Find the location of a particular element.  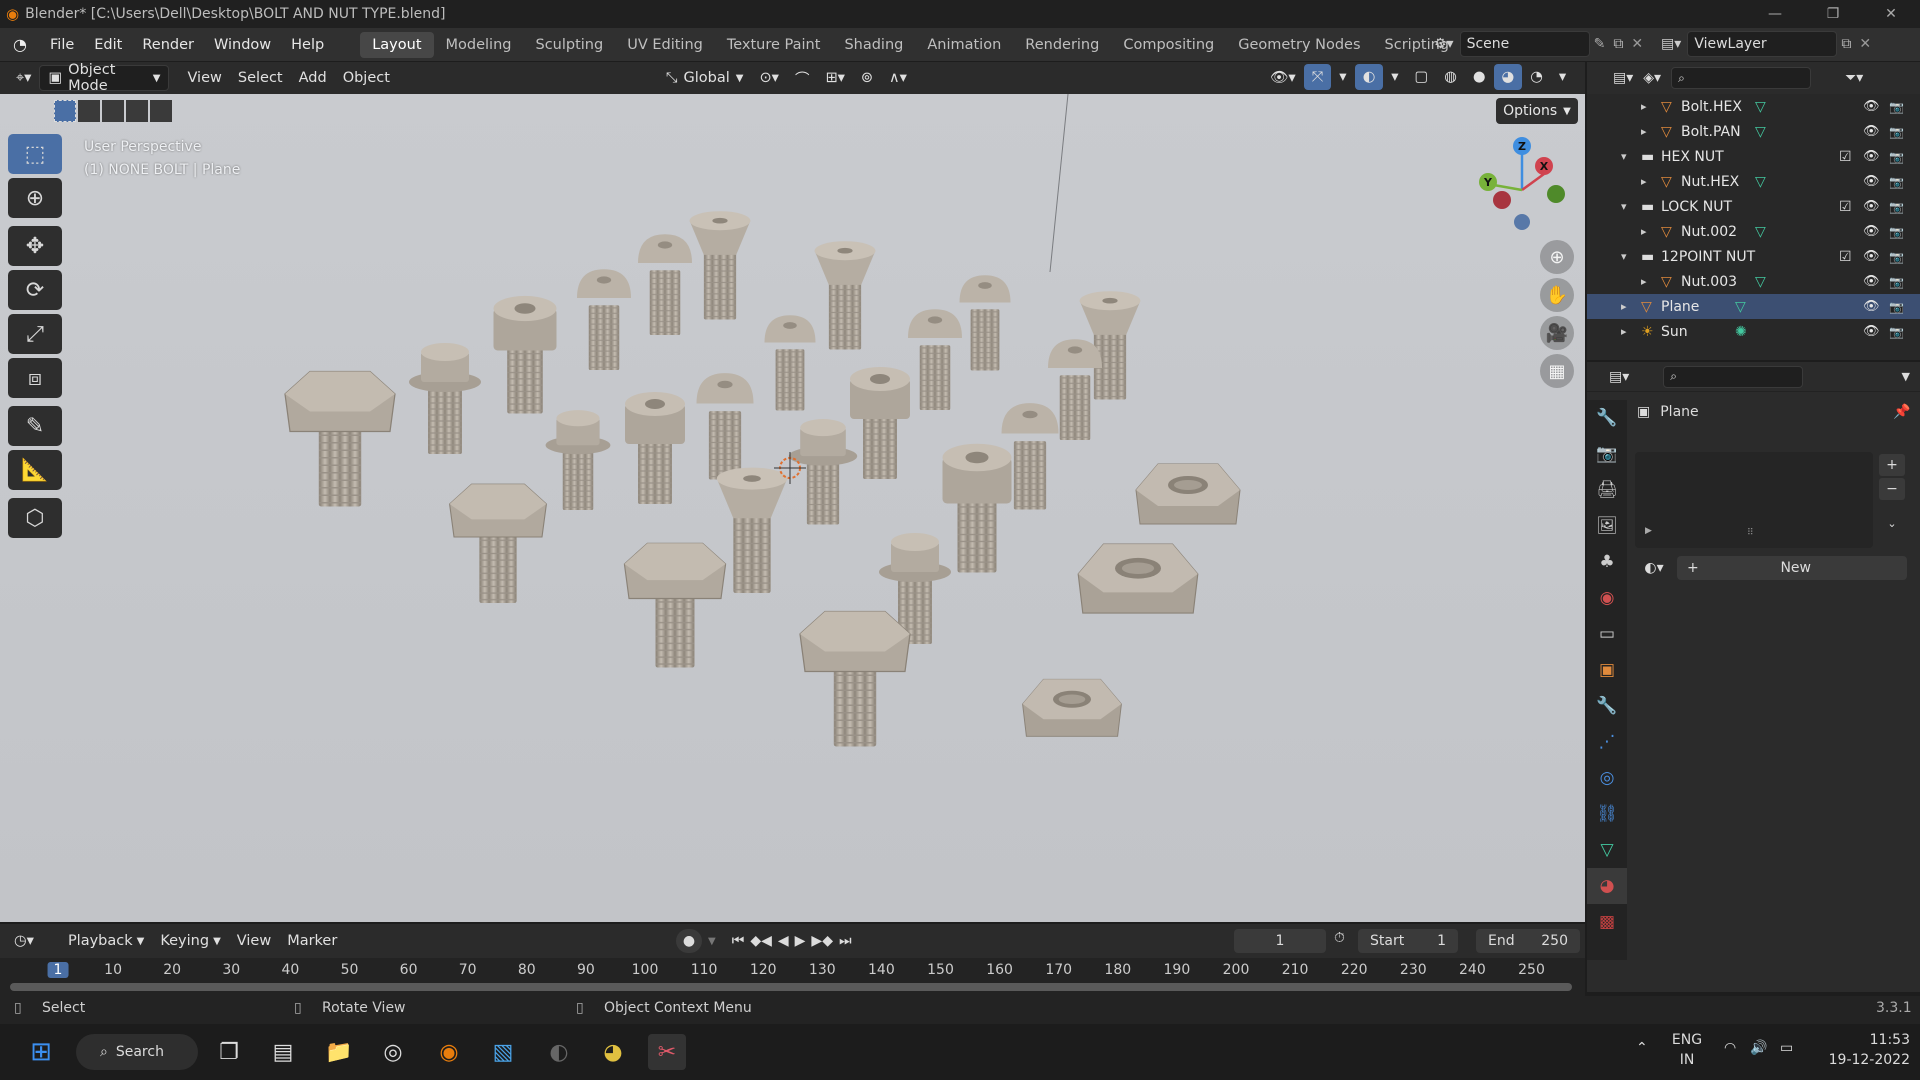

volume-icon: 🔊 is located at coordinates (1758, 1048).